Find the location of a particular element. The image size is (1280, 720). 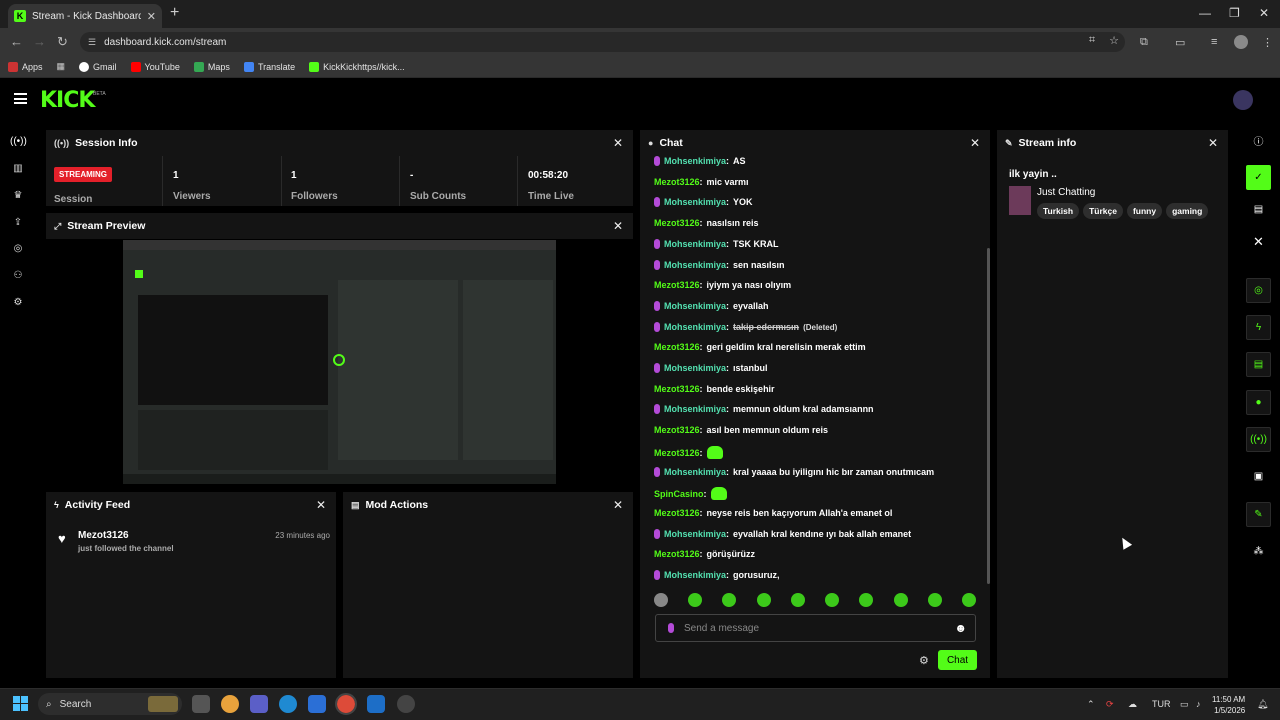

analytics-icon: ▥ is located at coordinates (18, 171).